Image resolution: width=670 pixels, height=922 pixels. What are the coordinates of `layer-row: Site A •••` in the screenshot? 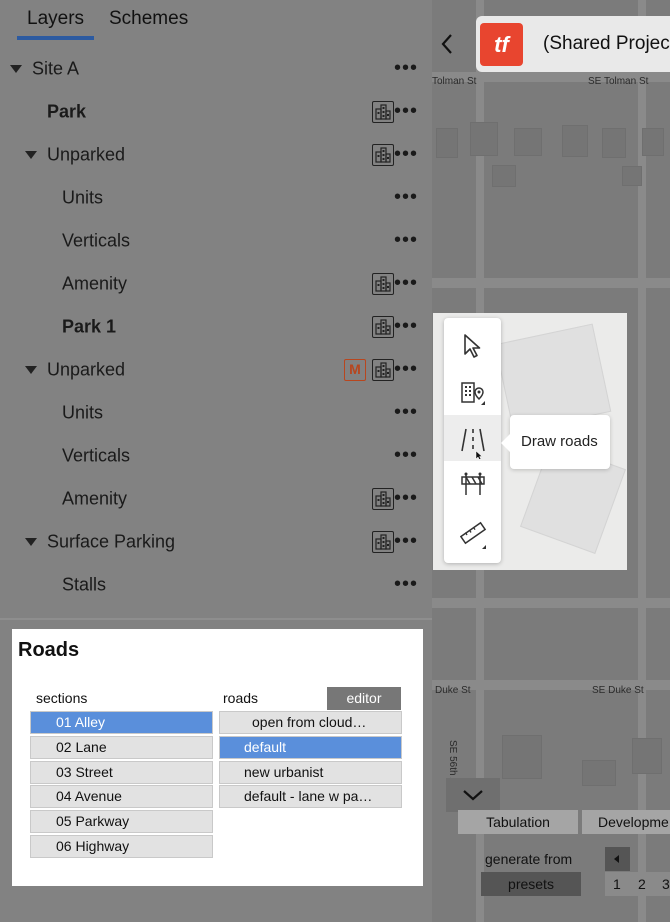 It's located at (216, 68).